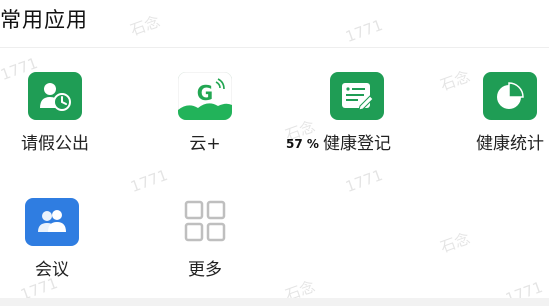 The image size is (549, 308). I want to click on zoom-indicator: 57 %, so click(302, 144).